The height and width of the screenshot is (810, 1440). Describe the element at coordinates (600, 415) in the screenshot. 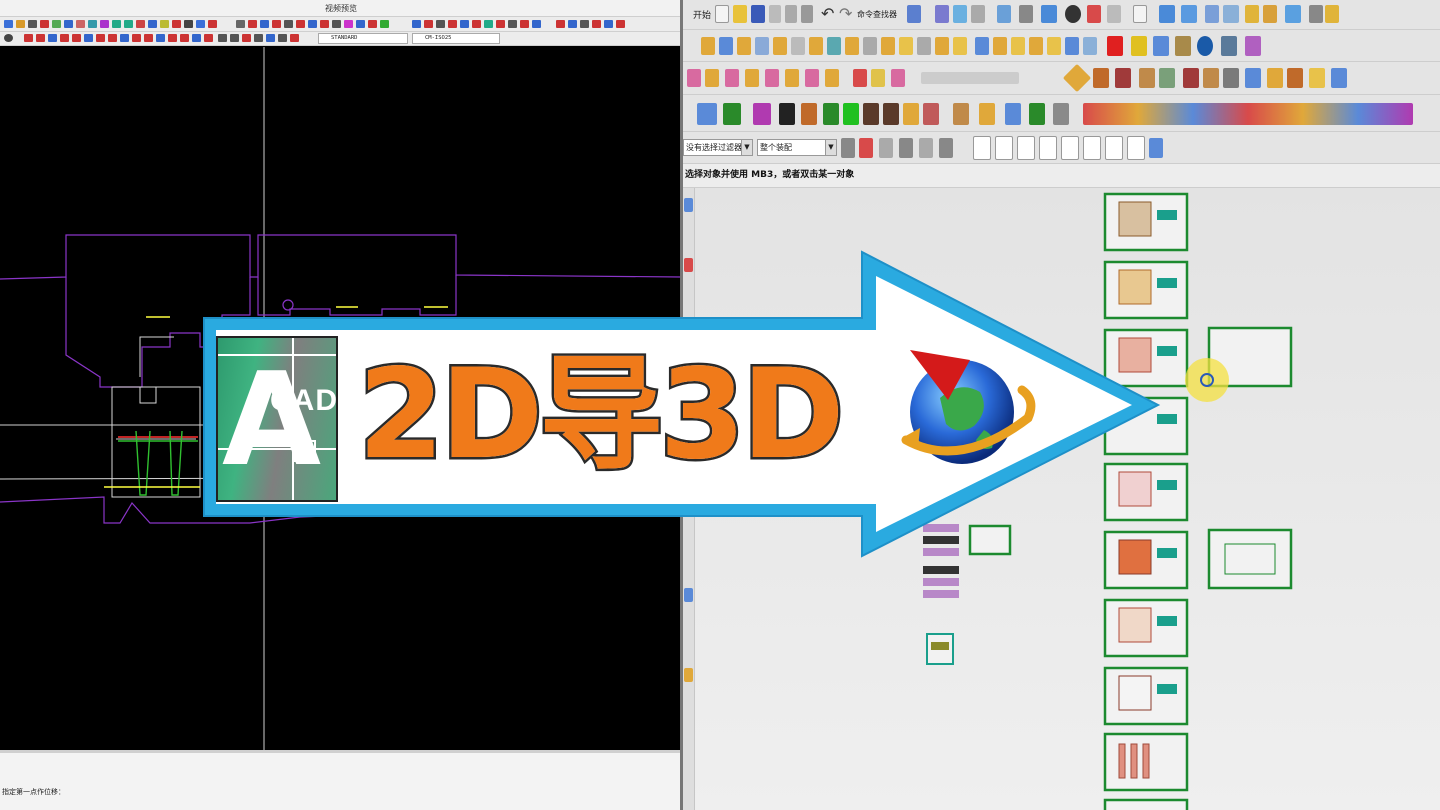

I see `banner-headline: 2D导3D` at that location.